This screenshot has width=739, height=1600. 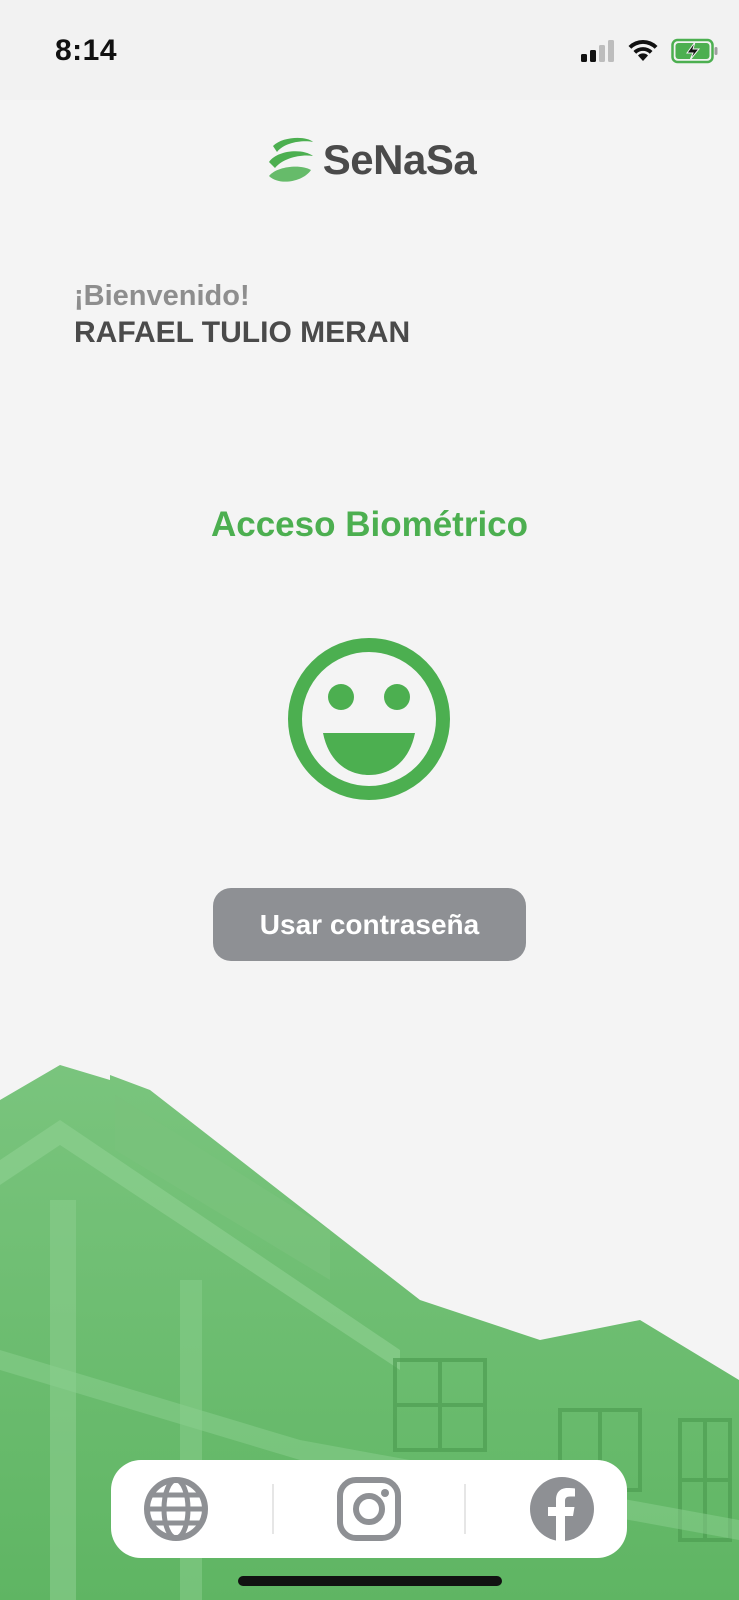 What do you see at coordinates (162, 296) in the screenshot?
I see `welcome-greeting: ¡Bienvenido!` at bounding box center [162, 296].